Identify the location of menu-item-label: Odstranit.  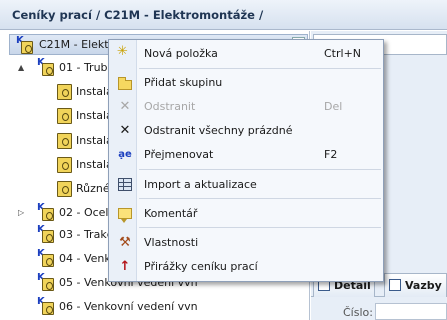
(170, 106).